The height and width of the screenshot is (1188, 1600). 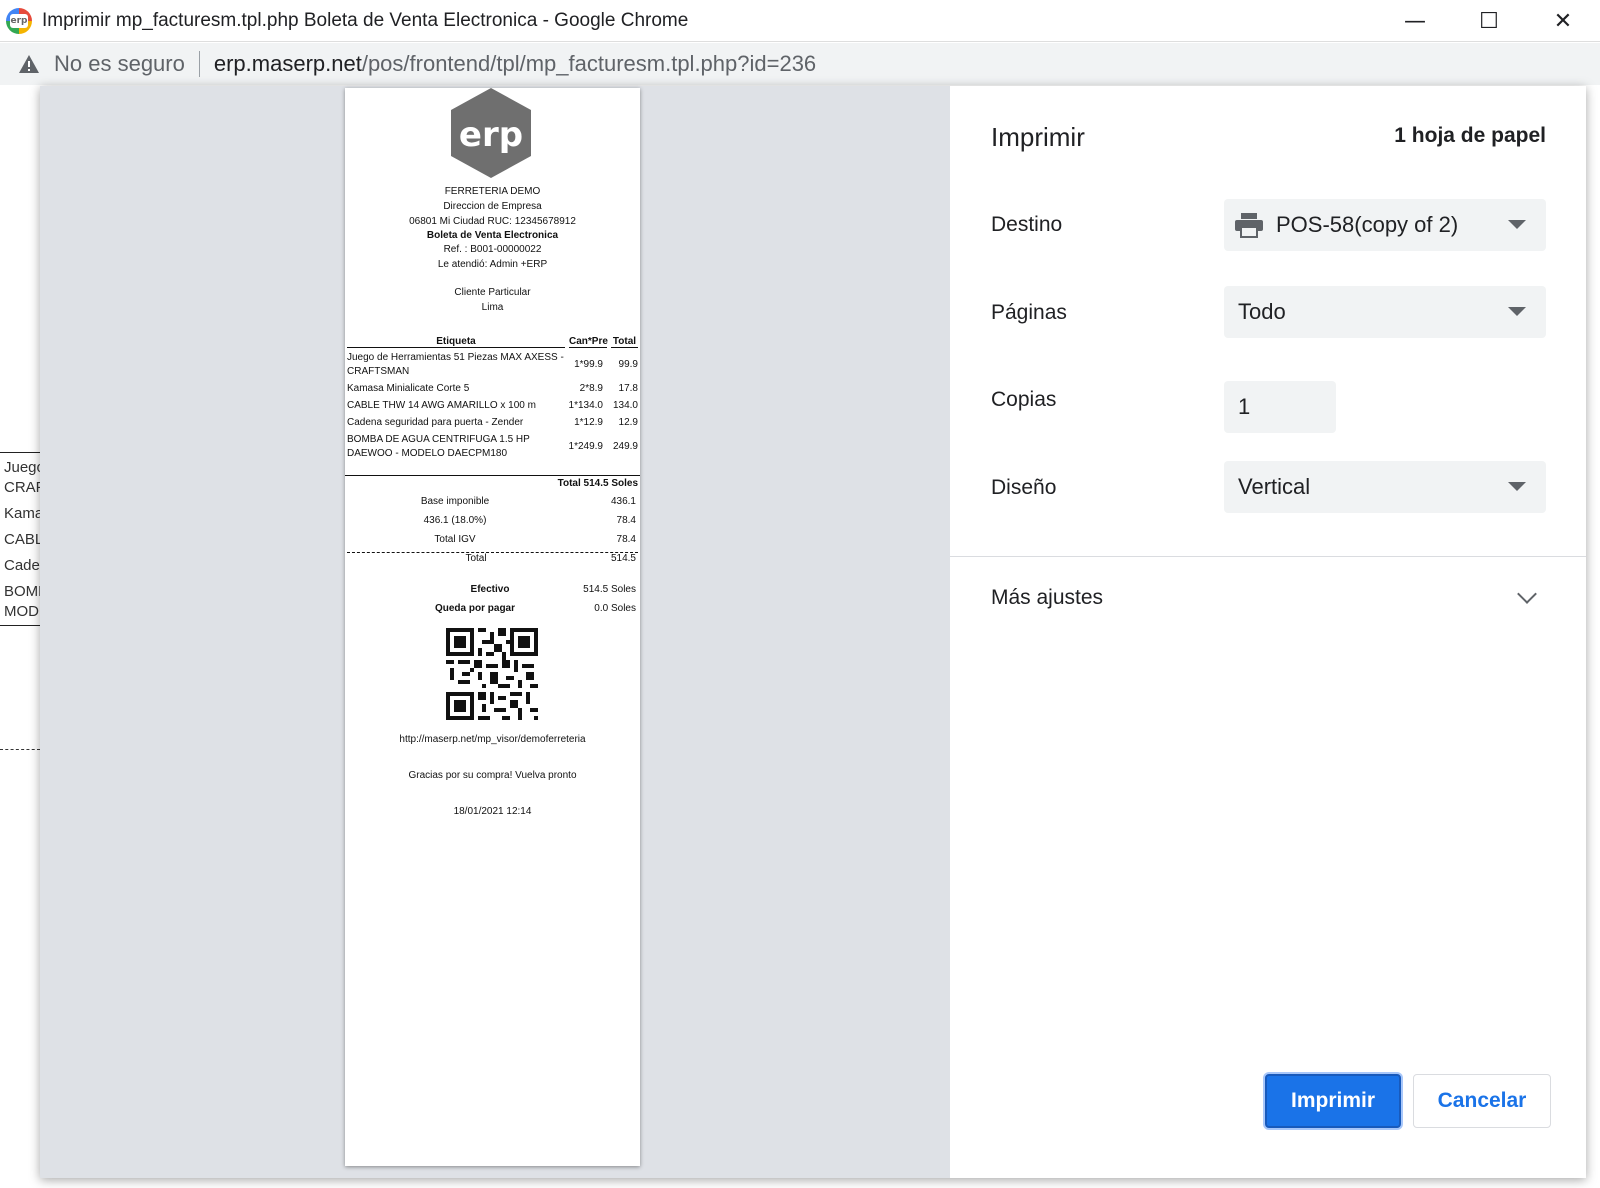 I want to click on grand-total-value: 514.5, so click(x=623, y=558).